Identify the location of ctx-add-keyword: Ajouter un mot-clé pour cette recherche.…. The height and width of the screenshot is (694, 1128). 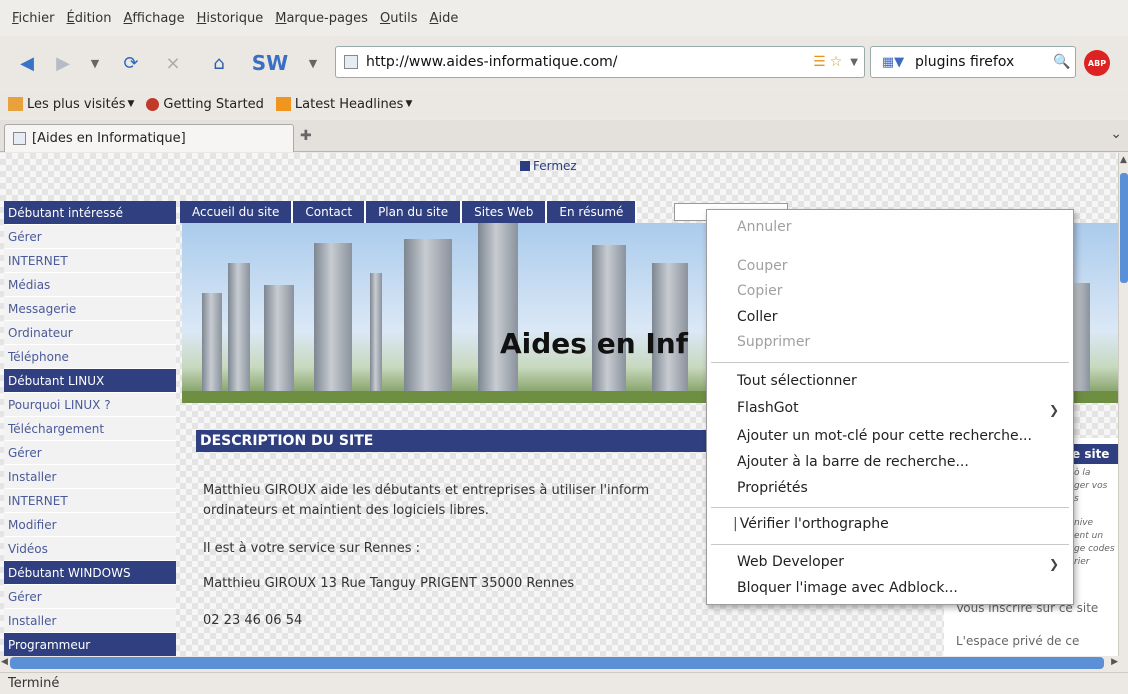
(884, 436).